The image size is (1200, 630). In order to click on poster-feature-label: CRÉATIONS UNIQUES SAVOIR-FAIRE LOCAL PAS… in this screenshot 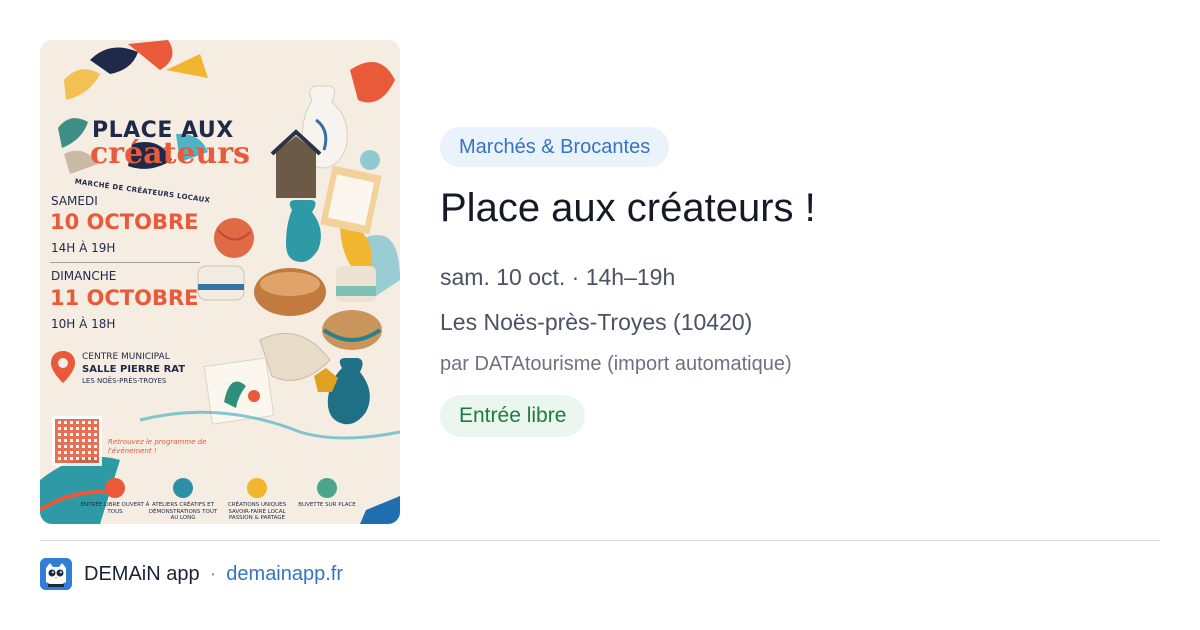, I will do `click(257, 511)`.